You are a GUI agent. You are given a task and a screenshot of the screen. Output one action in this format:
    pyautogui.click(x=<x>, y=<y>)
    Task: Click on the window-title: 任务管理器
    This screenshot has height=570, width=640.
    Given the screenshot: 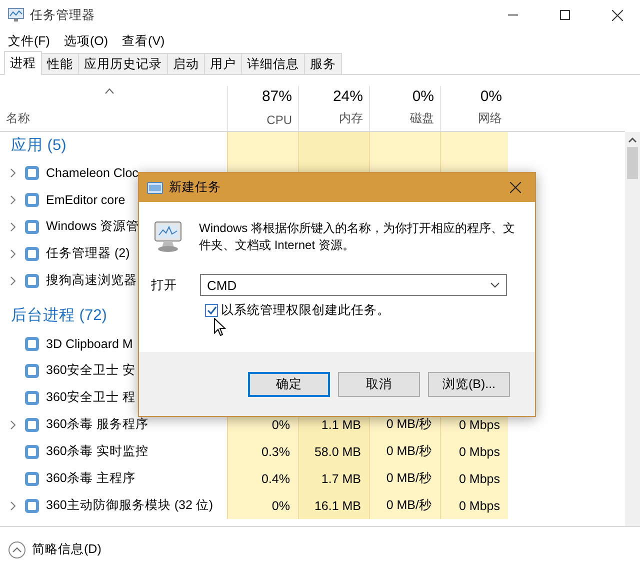 What is the action you would take?
    pyautogui.click(x=63, y=15)
    